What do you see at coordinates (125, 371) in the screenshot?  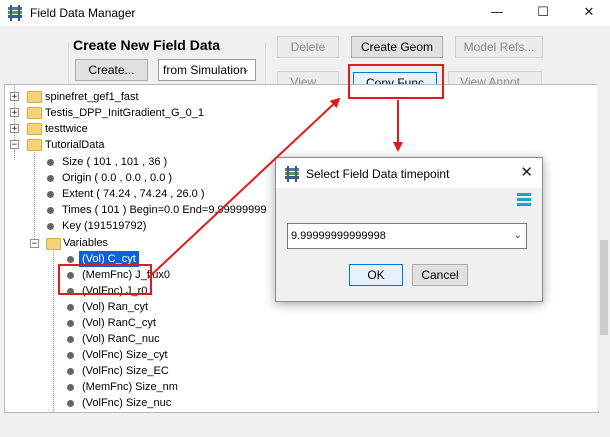 I see `variable-item: (VolFnc) Size_EC` at bounding box center [125, 371].